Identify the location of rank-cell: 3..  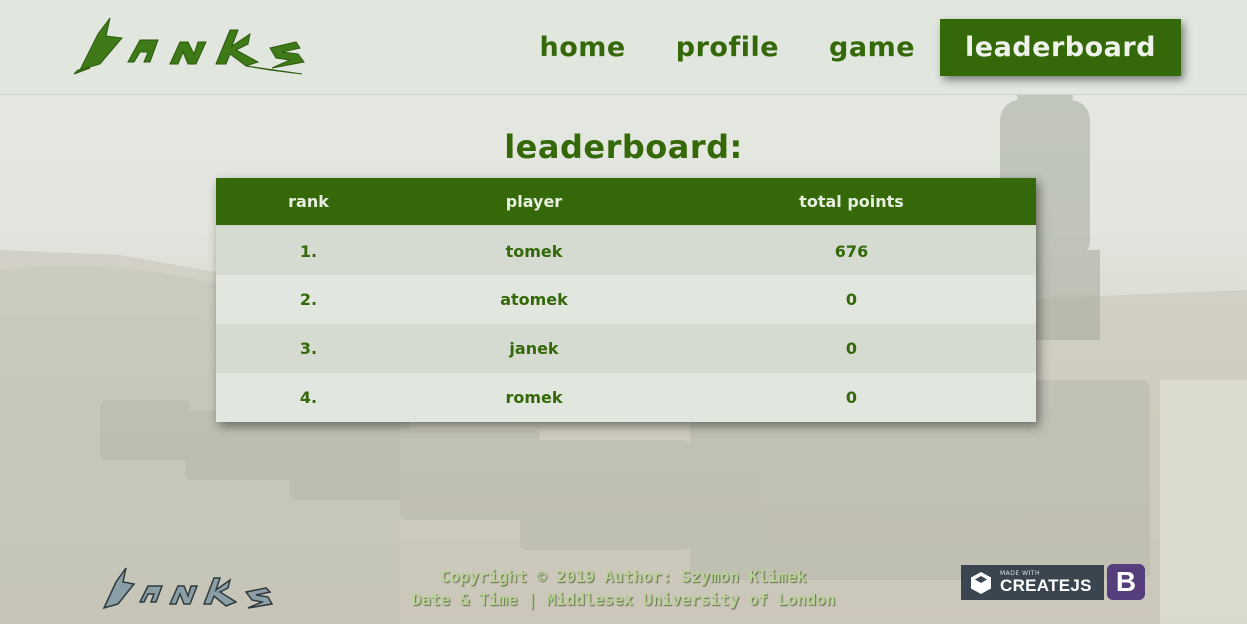
(308, 348).